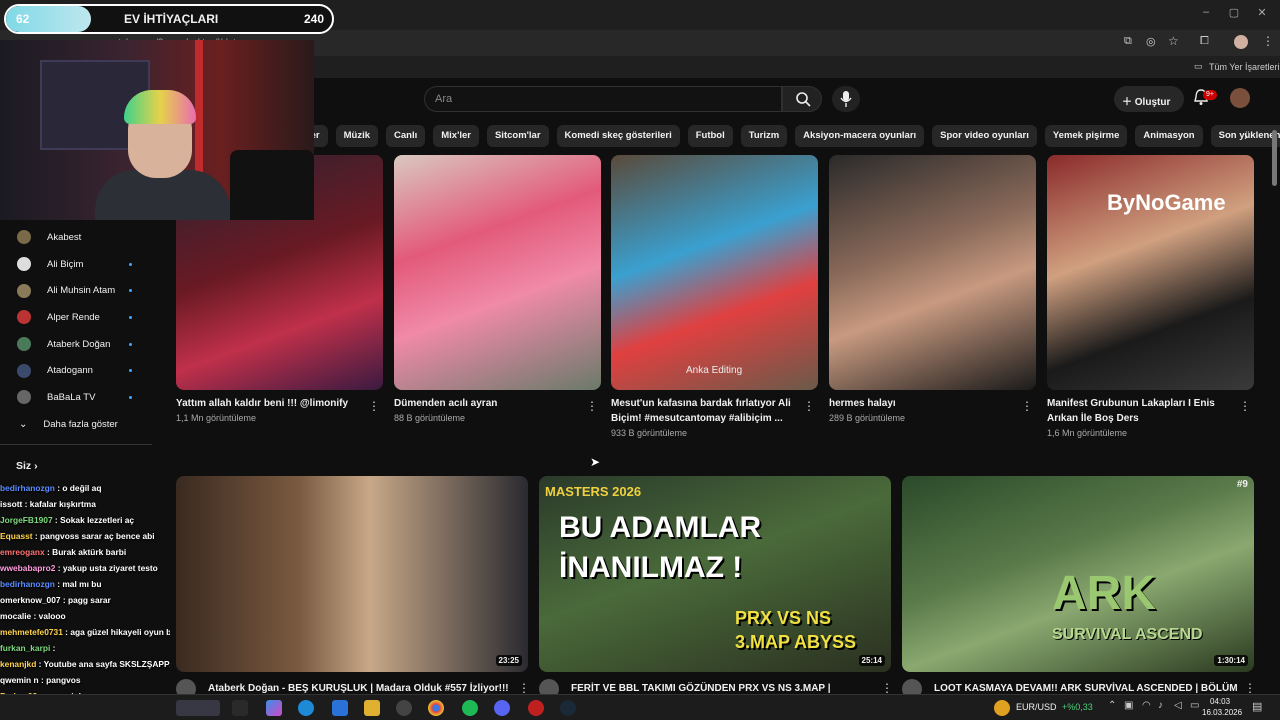  Describe the element at coordinates (85, 397) in the screenshot. I see `sidebar-subscription-item: BaBaLa TV` at that location.